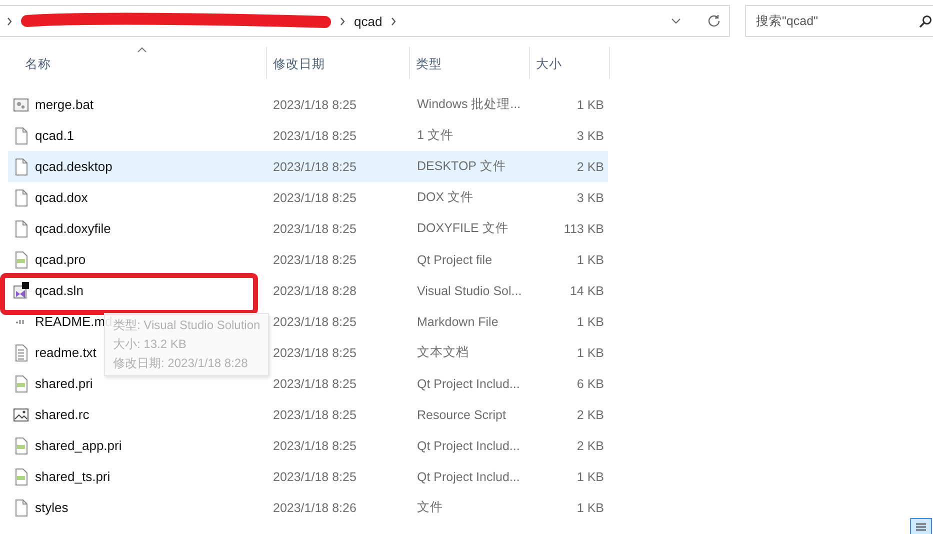  Describe the element at coordinates (461, 415) in the screenshot. I see `file-type: Resource Script` at that location.